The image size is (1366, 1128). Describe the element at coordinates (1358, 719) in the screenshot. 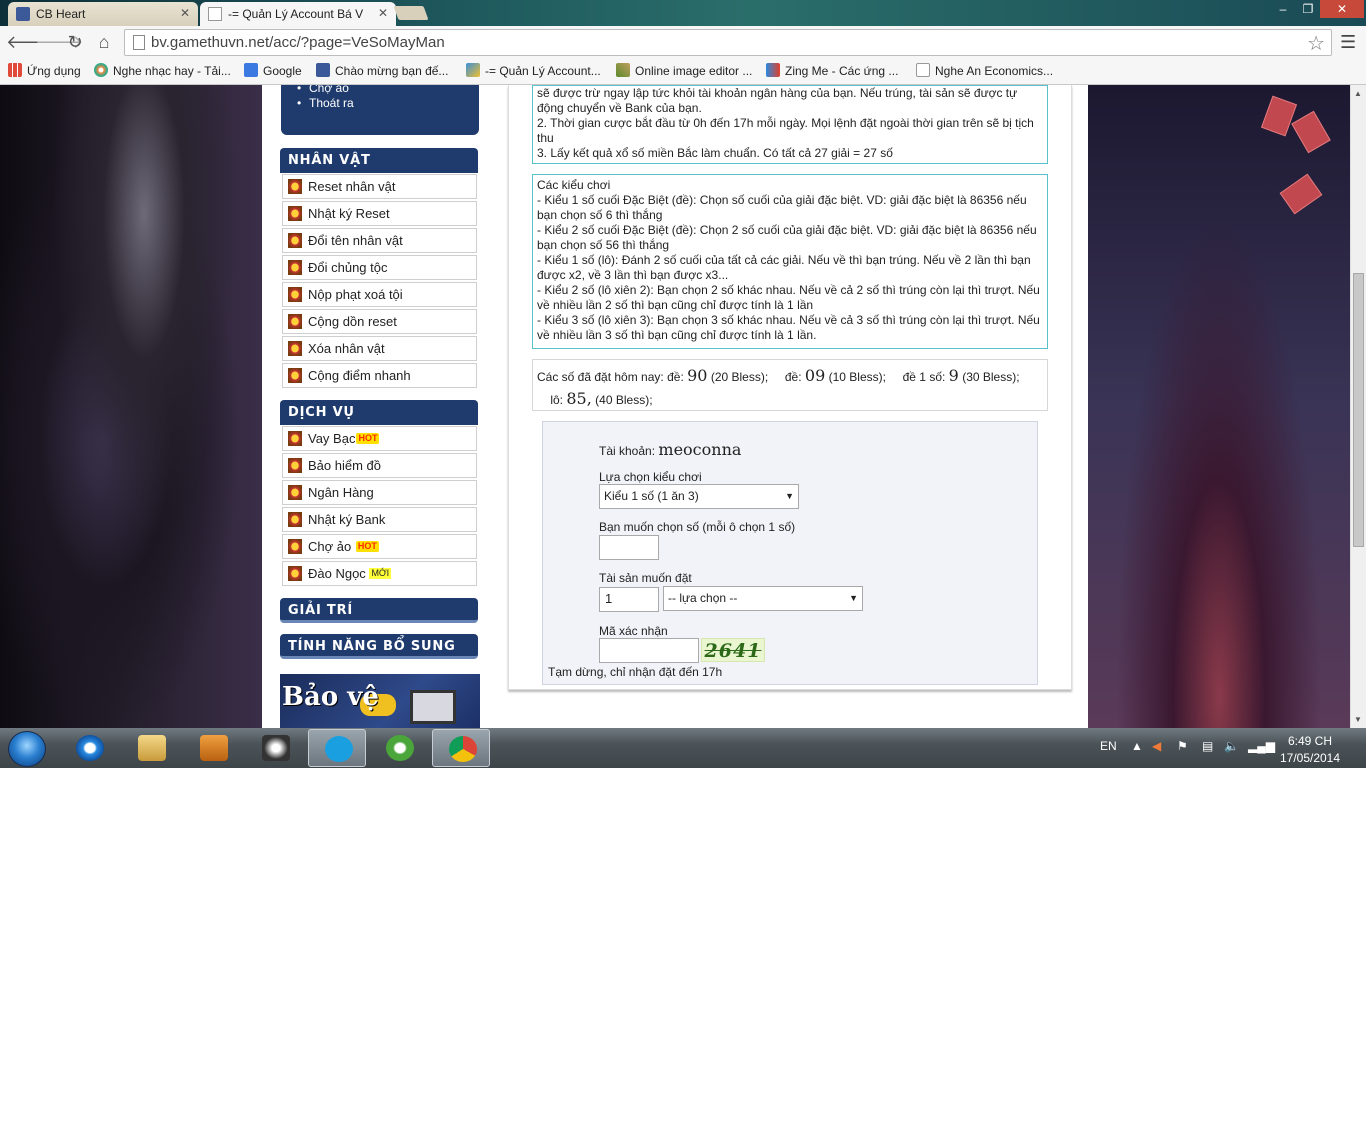

I see `scroll-down-arrow-icon: ▼` at that location.